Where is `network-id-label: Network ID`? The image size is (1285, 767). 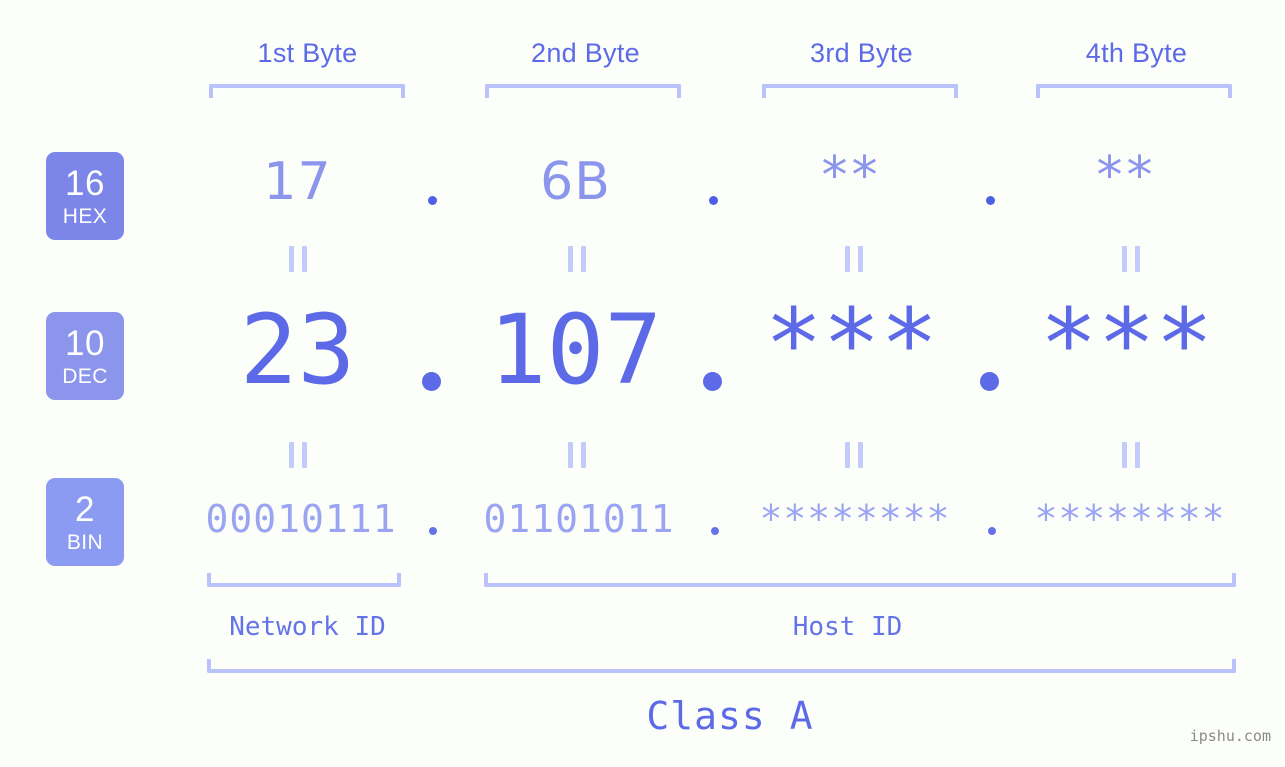 network-id-label: Network ID is located at coordinates (307, 627).